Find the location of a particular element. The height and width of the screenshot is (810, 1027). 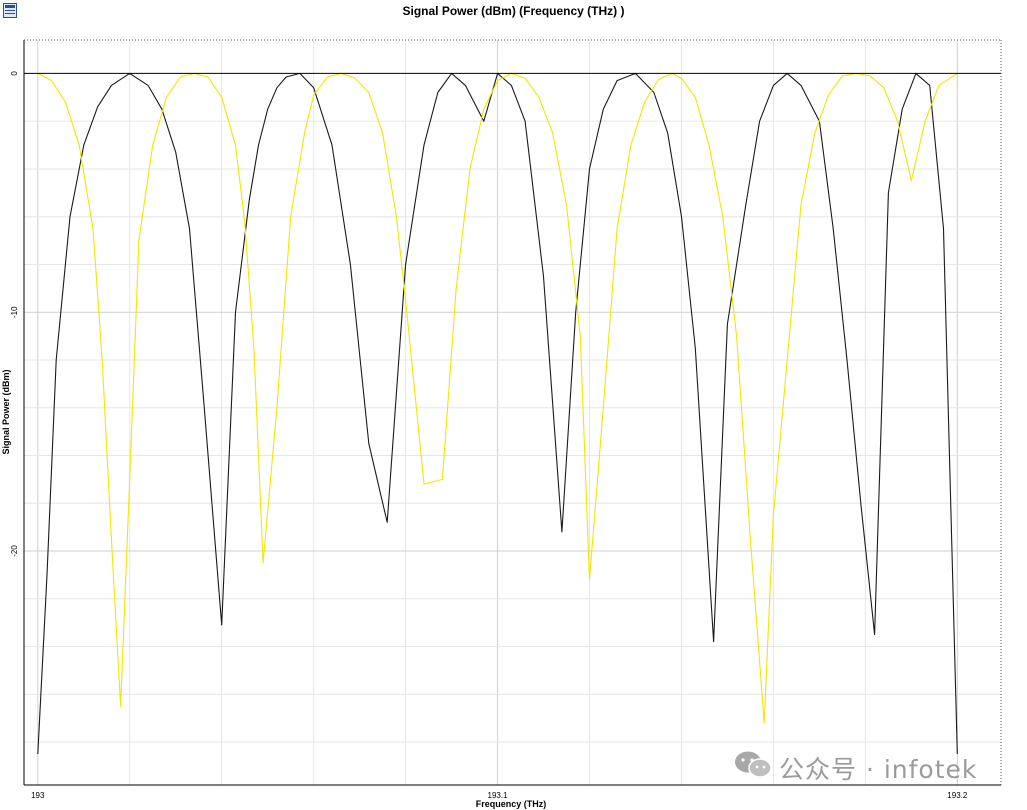

watermark: 公众号 · infotek is located at coordinates (855, 768).